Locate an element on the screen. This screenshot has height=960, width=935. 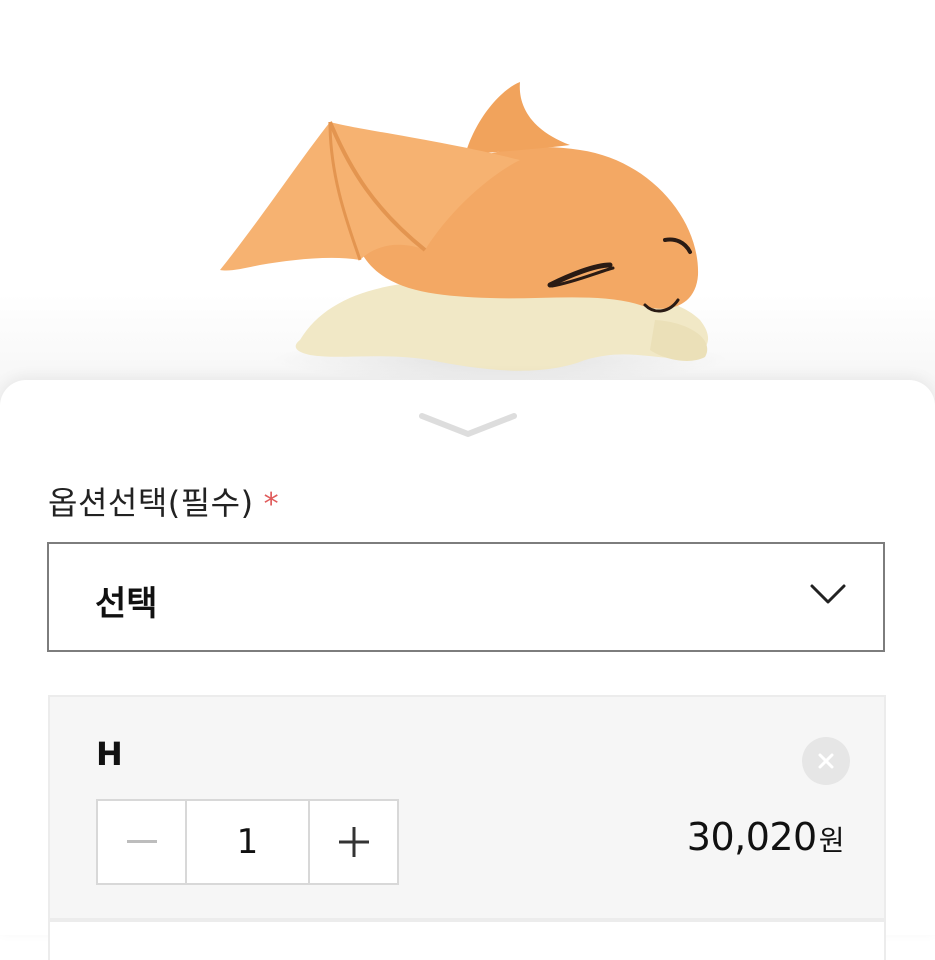
close-icon is located at coordinates (826, 761).